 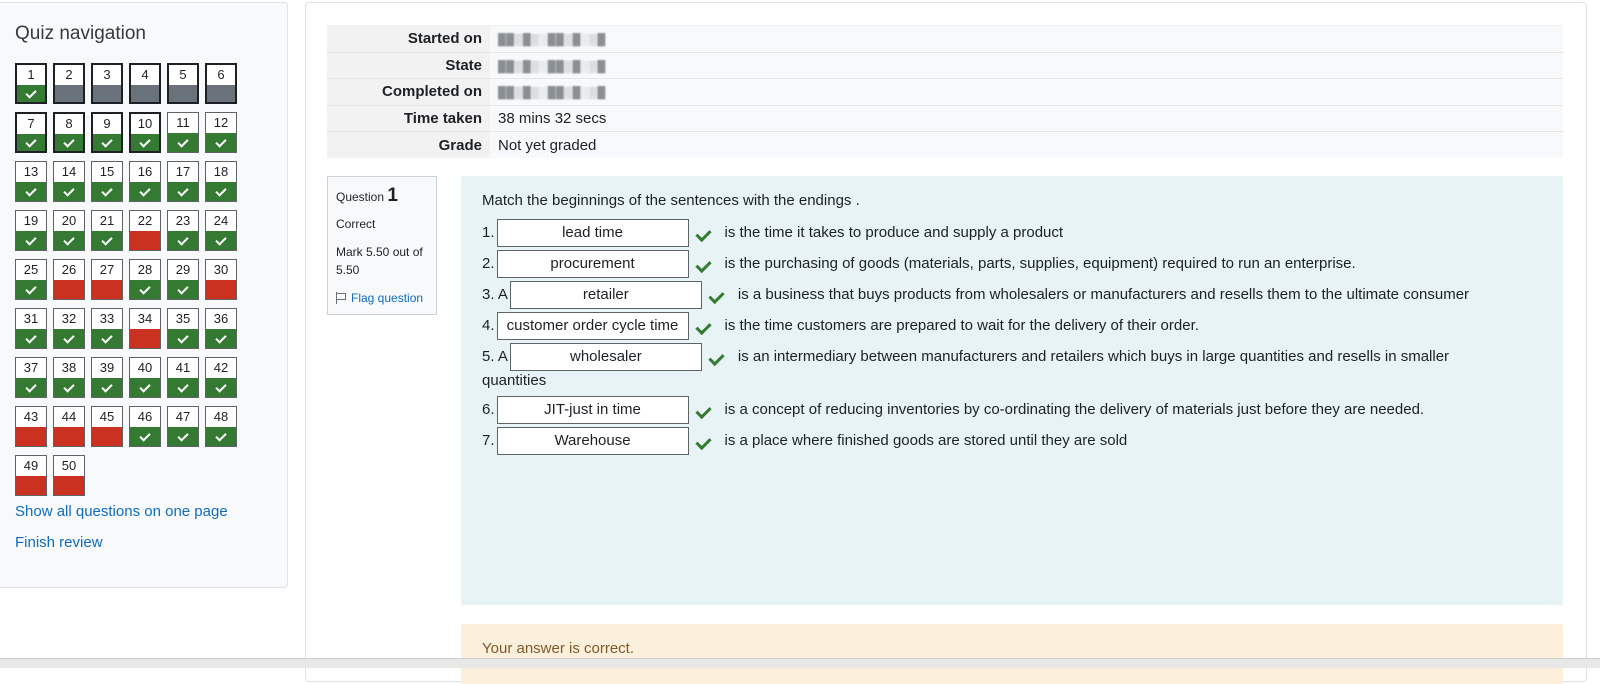 What do you see at coordinates (107, 426) in the screenshot?
I see `quiz-nav-button-45: 45` at bounding box center [107, 426].